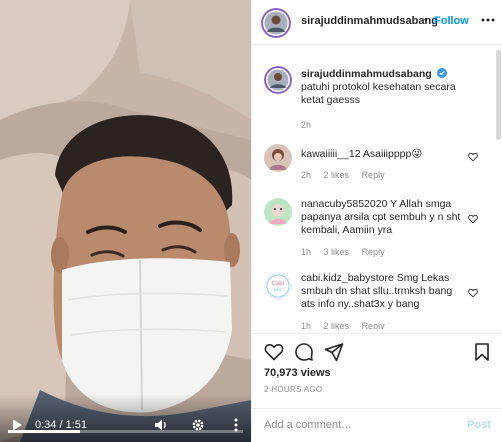  I want to click on comment-meta: 1h 2 likes Reply, so click(348, 325).